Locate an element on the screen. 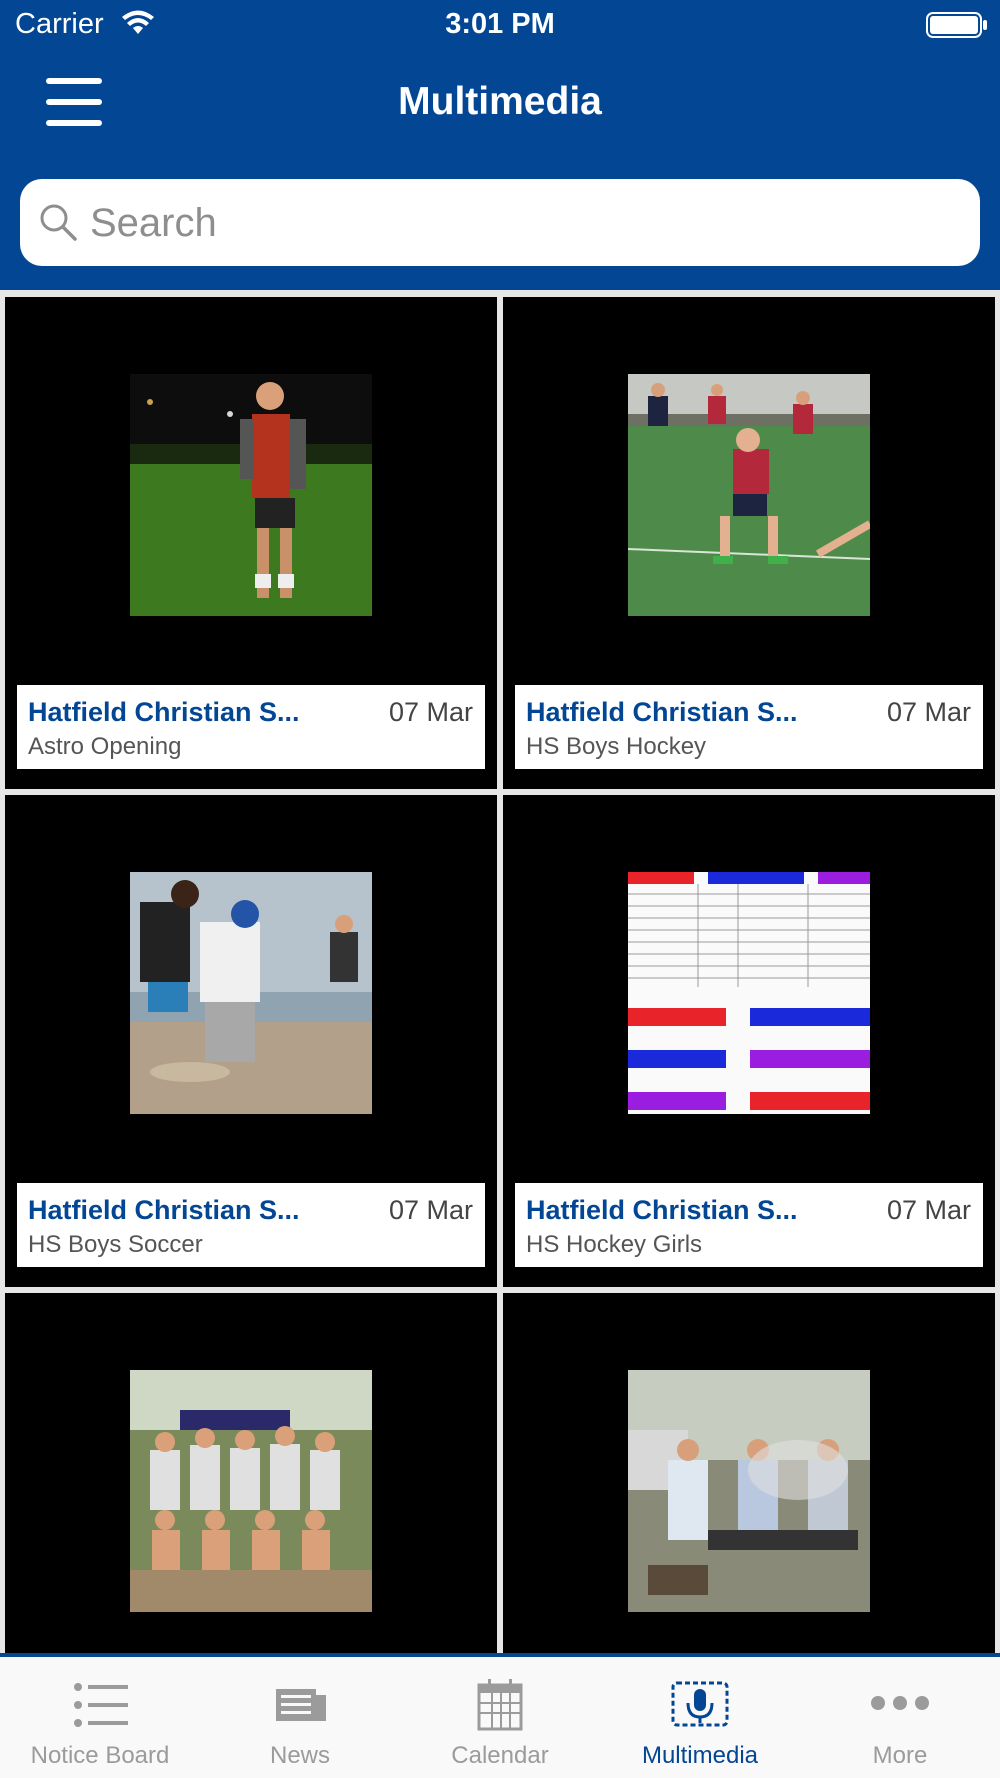  calendar-icon is located at coordinates (500, 1705).